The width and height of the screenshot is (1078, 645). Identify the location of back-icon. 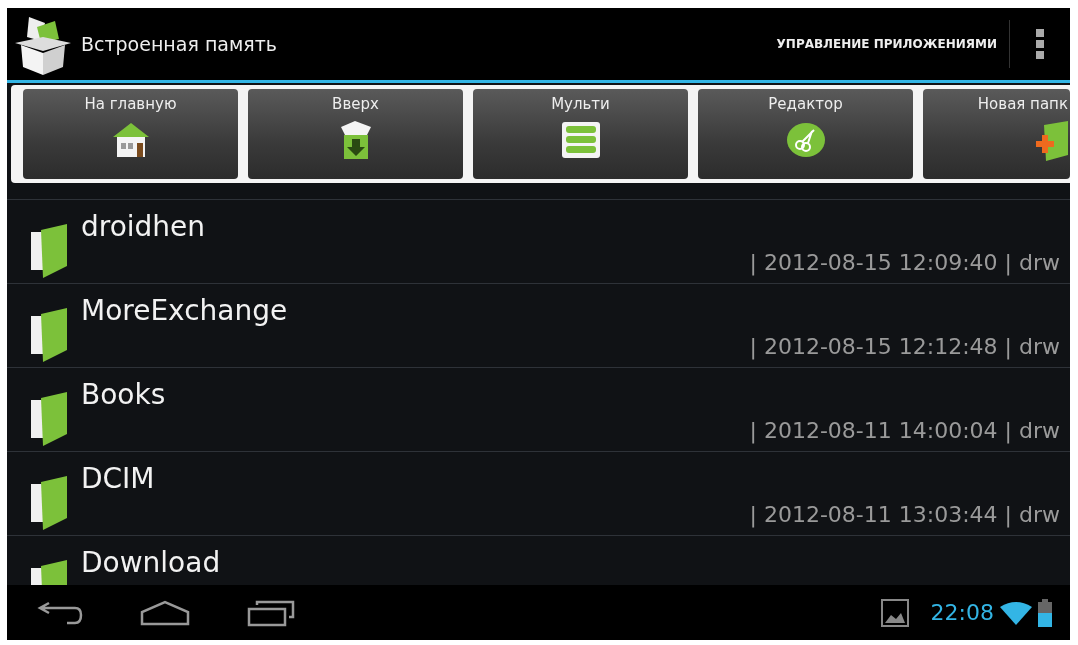
(60, 612).